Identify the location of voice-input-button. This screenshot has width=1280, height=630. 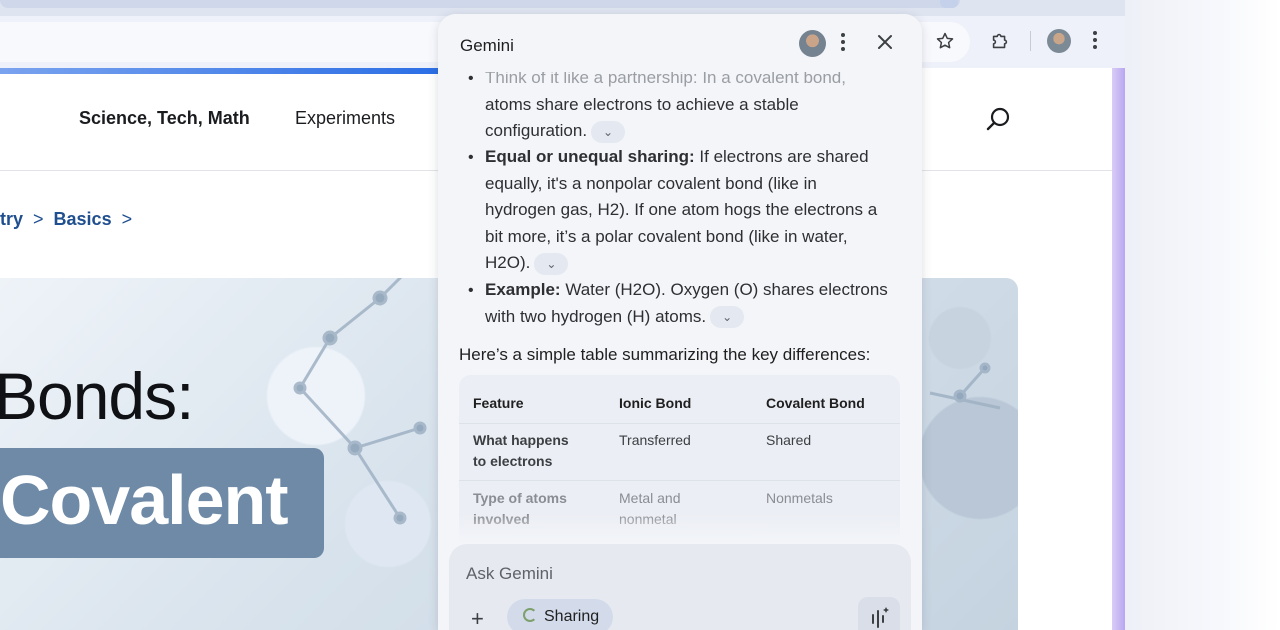
(879, 613).